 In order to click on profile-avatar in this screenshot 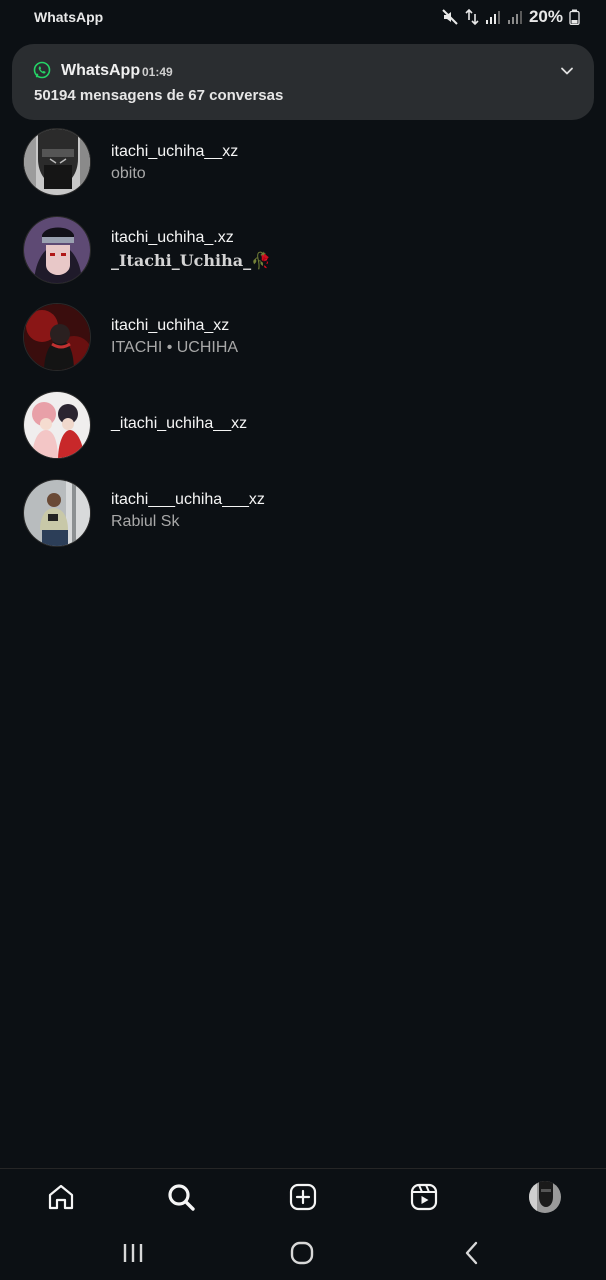, I will do `click(545, 1197)`.